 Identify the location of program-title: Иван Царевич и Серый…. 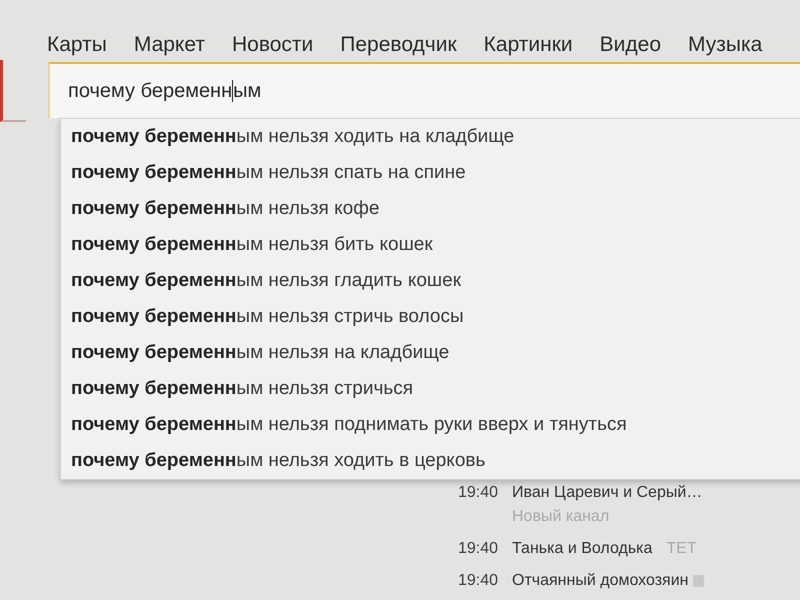
(607, 492).